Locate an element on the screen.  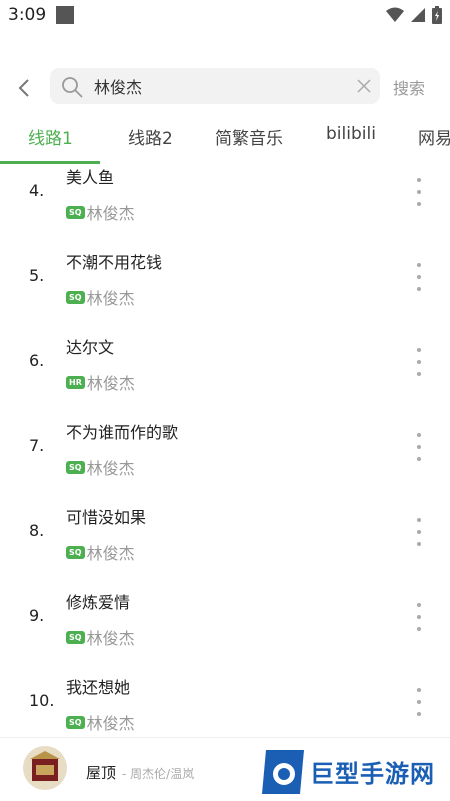
song-title: 美人鱼 is located at coordinates (90, 177).